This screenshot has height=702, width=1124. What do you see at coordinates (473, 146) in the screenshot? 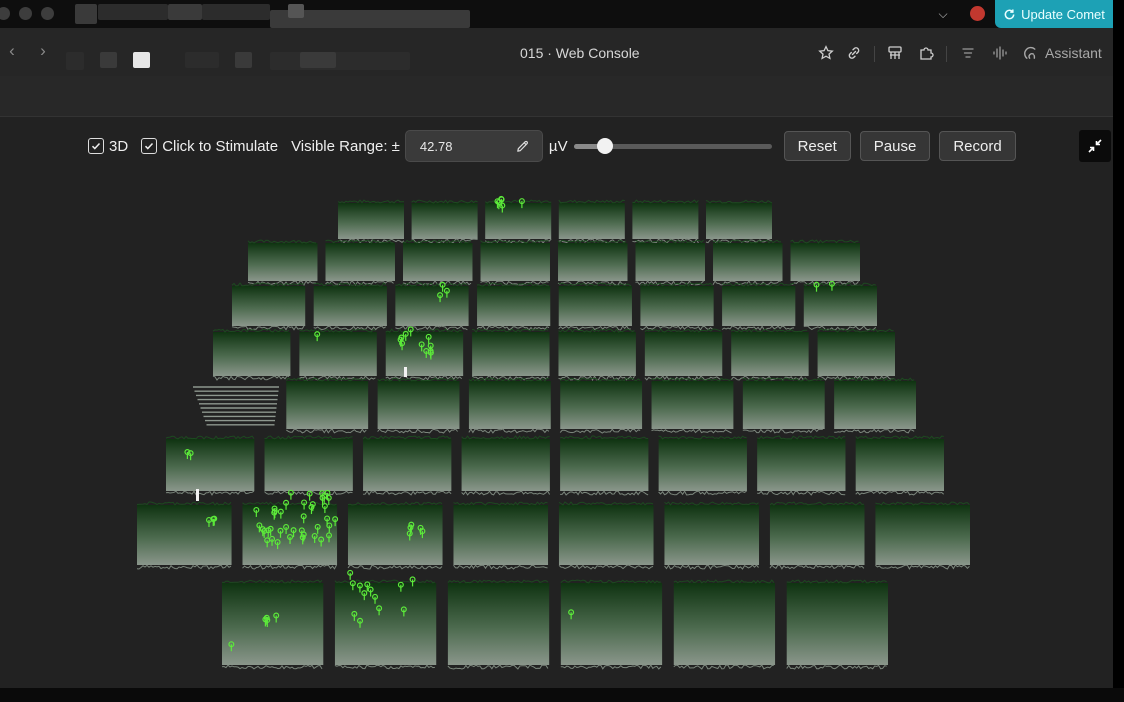
I see `visible-range-input: 42.78` at bounding box center [473, 146].